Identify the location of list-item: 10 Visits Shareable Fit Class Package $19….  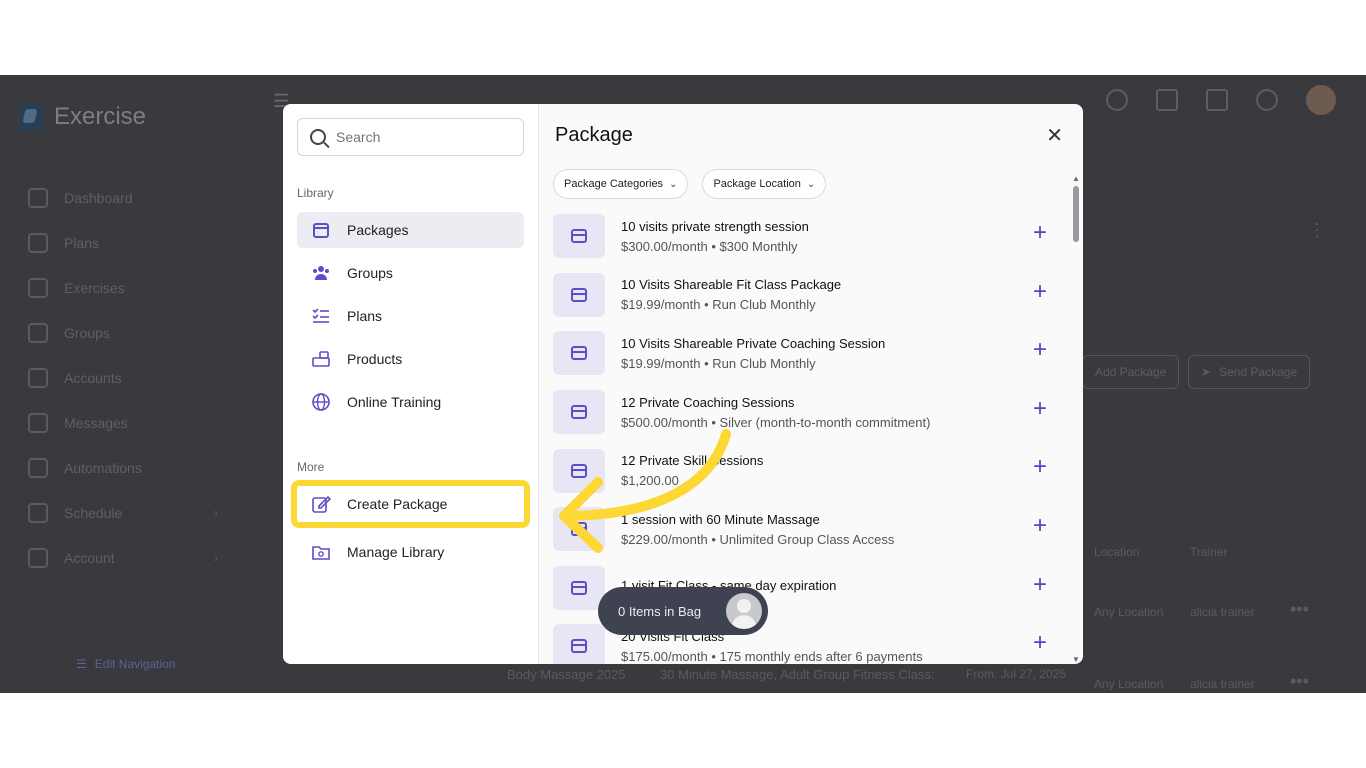
(803, 295).